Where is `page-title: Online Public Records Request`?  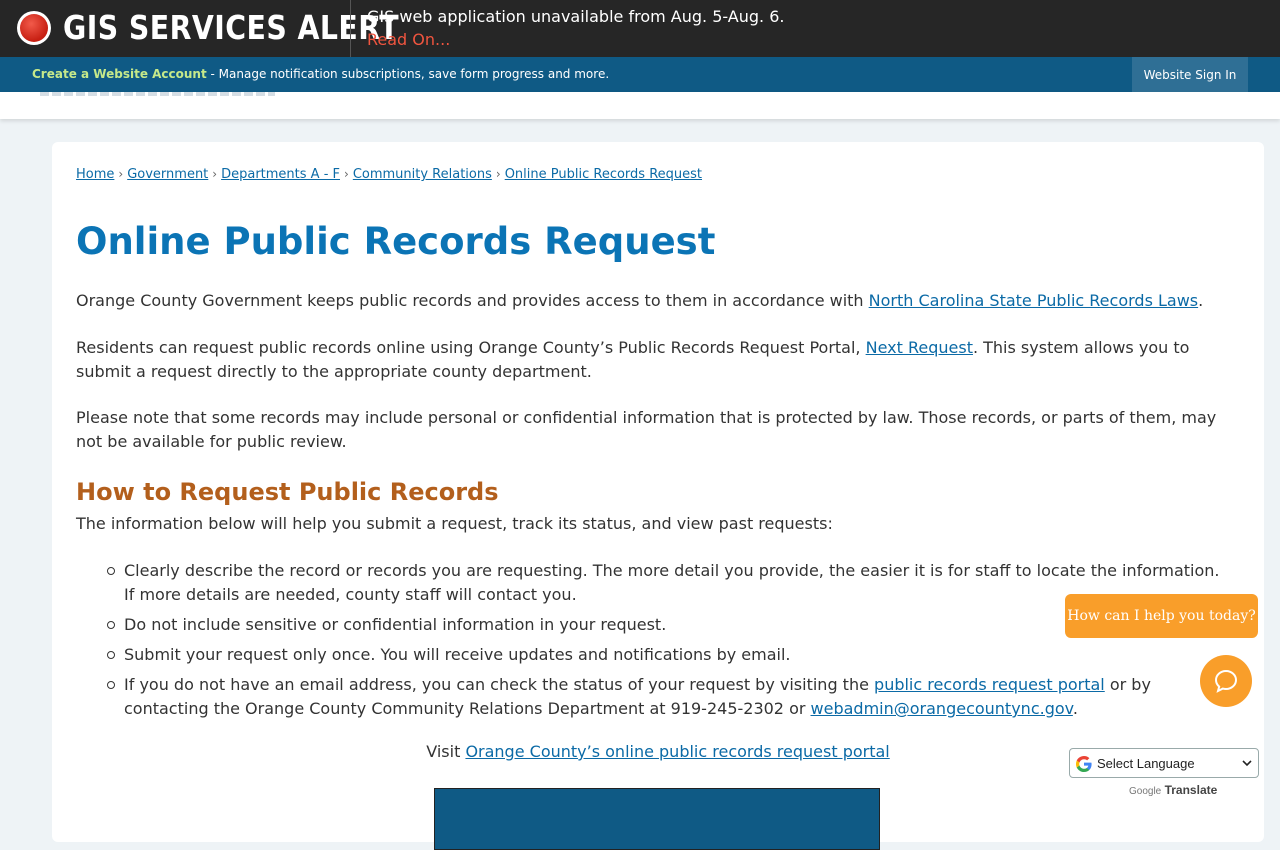
page-title: Online Public Records Request is located at coordinates (396, 241).